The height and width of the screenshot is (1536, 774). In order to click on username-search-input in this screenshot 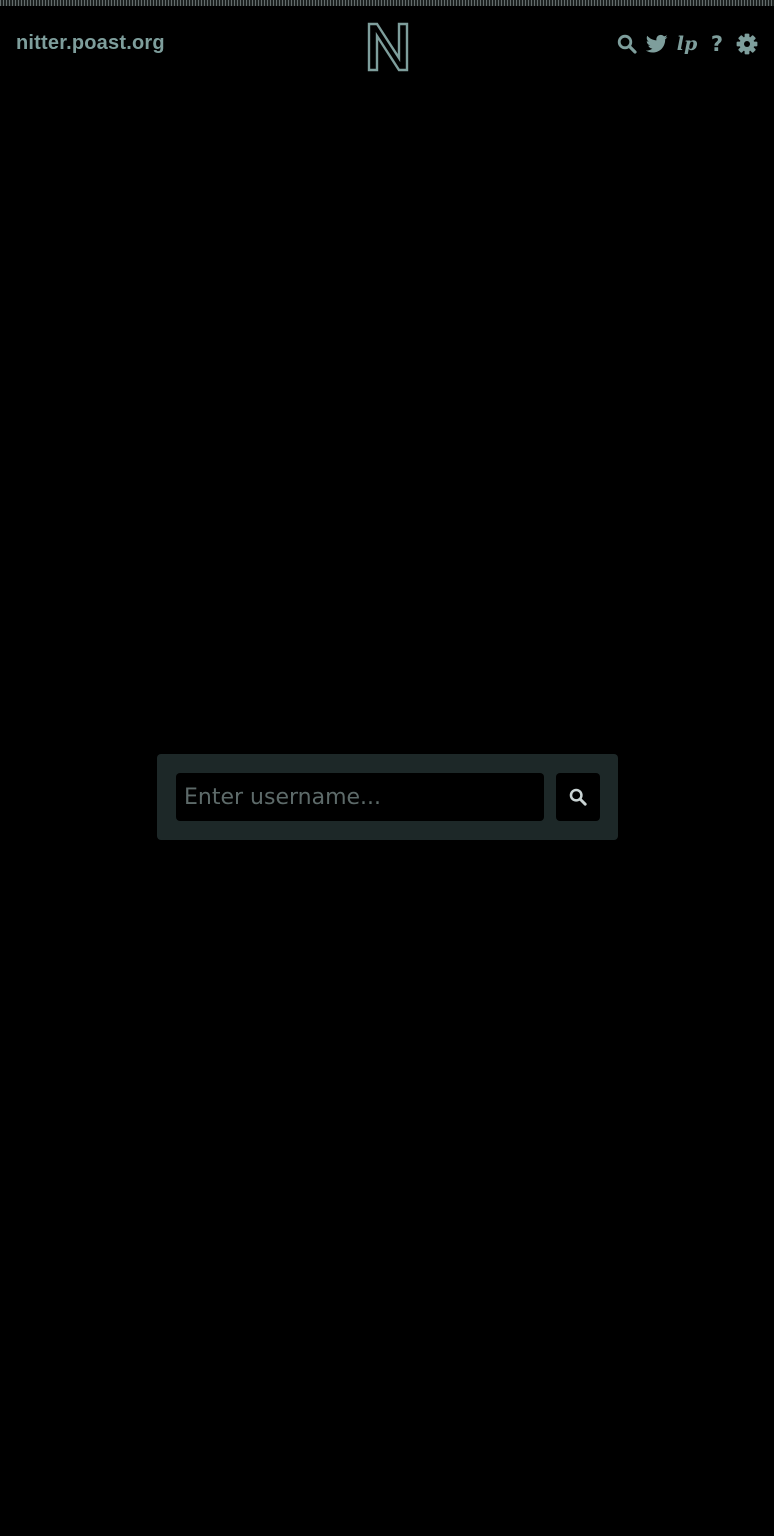, I will do `click(360, 797)`.